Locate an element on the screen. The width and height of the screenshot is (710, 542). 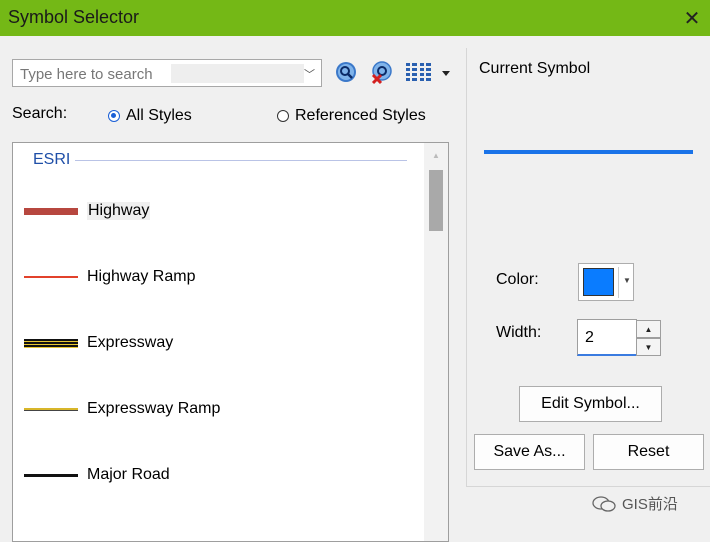
symbol-preview is located at coordinates (588, 152).